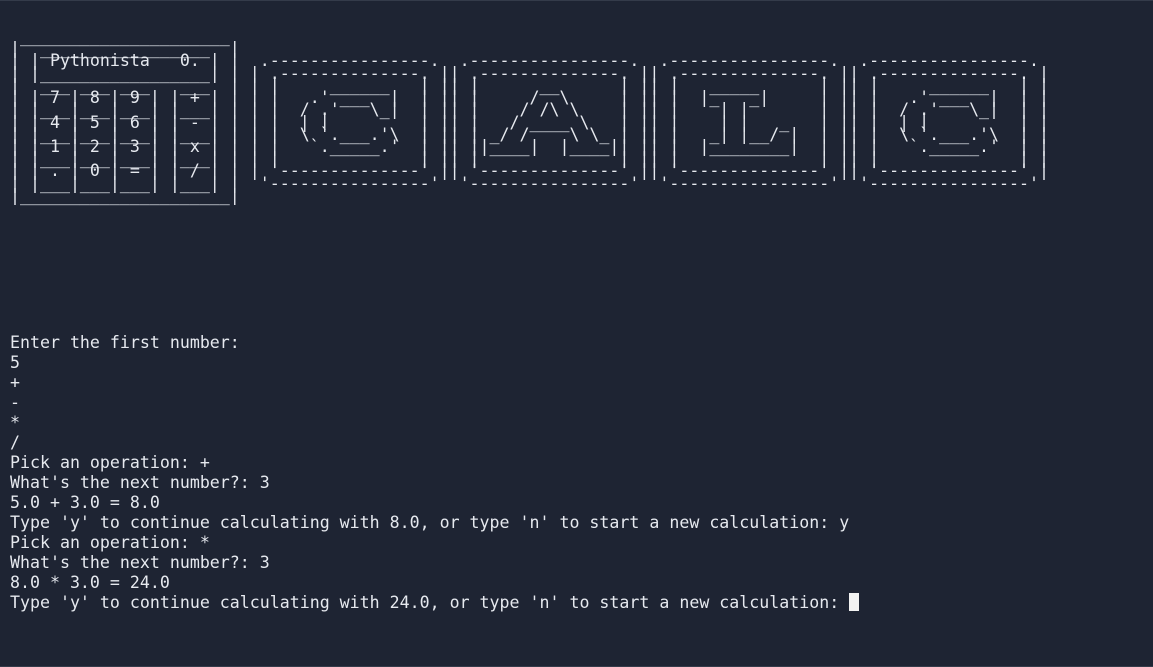 This screenshot has width=1153, height=667. I want to click on terminal-cursor, so click(854, 602).